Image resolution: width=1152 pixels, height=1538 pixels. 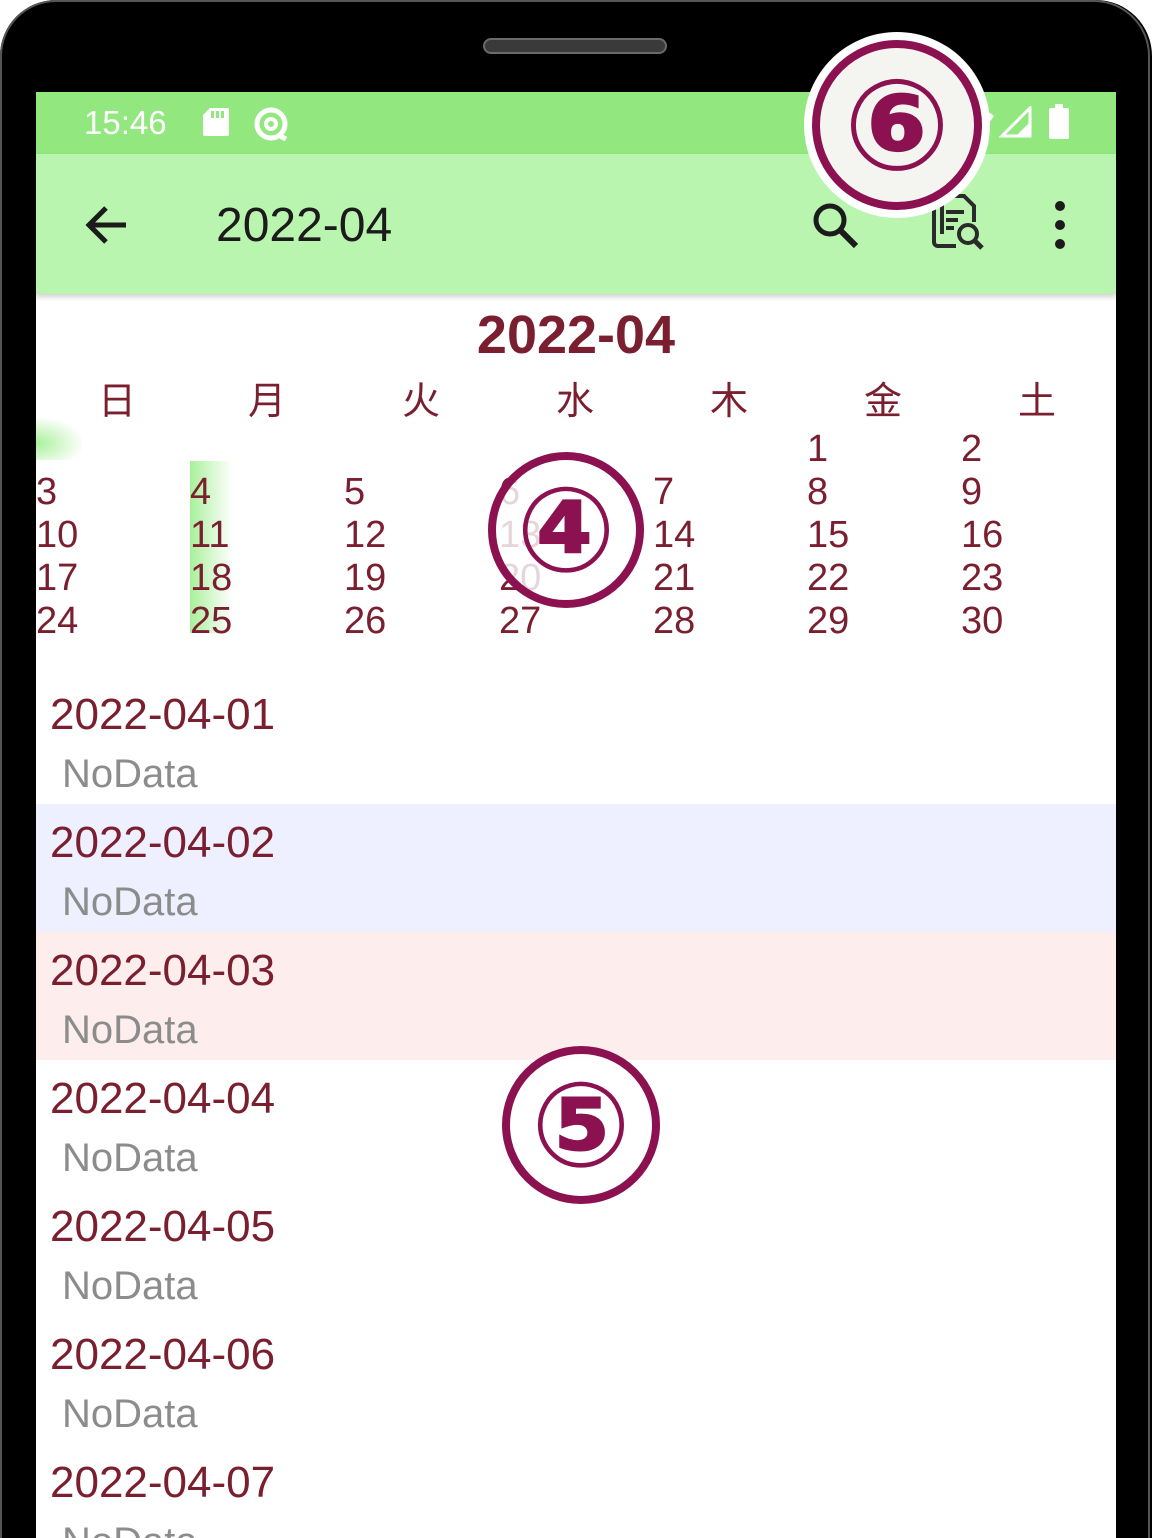 I want to click on weekday-label: 水, so click(x=575, y=401).